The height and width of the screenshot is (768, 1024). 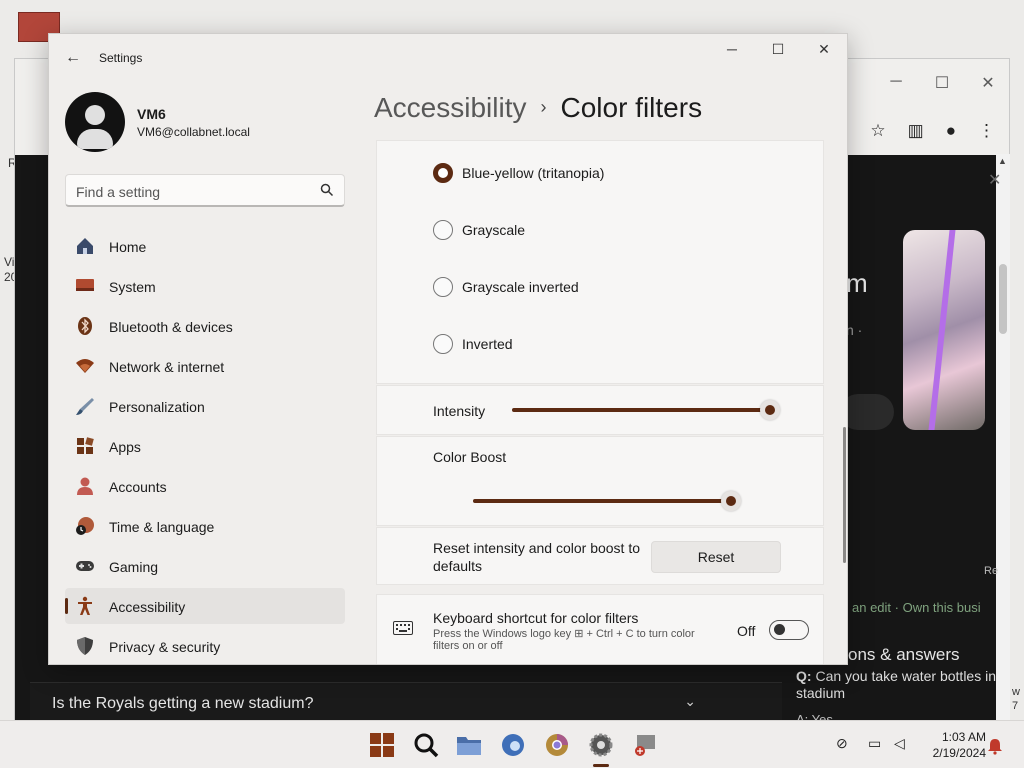 What do you see at coordinates (167, 367) in the screenshot?
I see `sidebar-item-label: Network & internet` at bounding box center [167, 367].